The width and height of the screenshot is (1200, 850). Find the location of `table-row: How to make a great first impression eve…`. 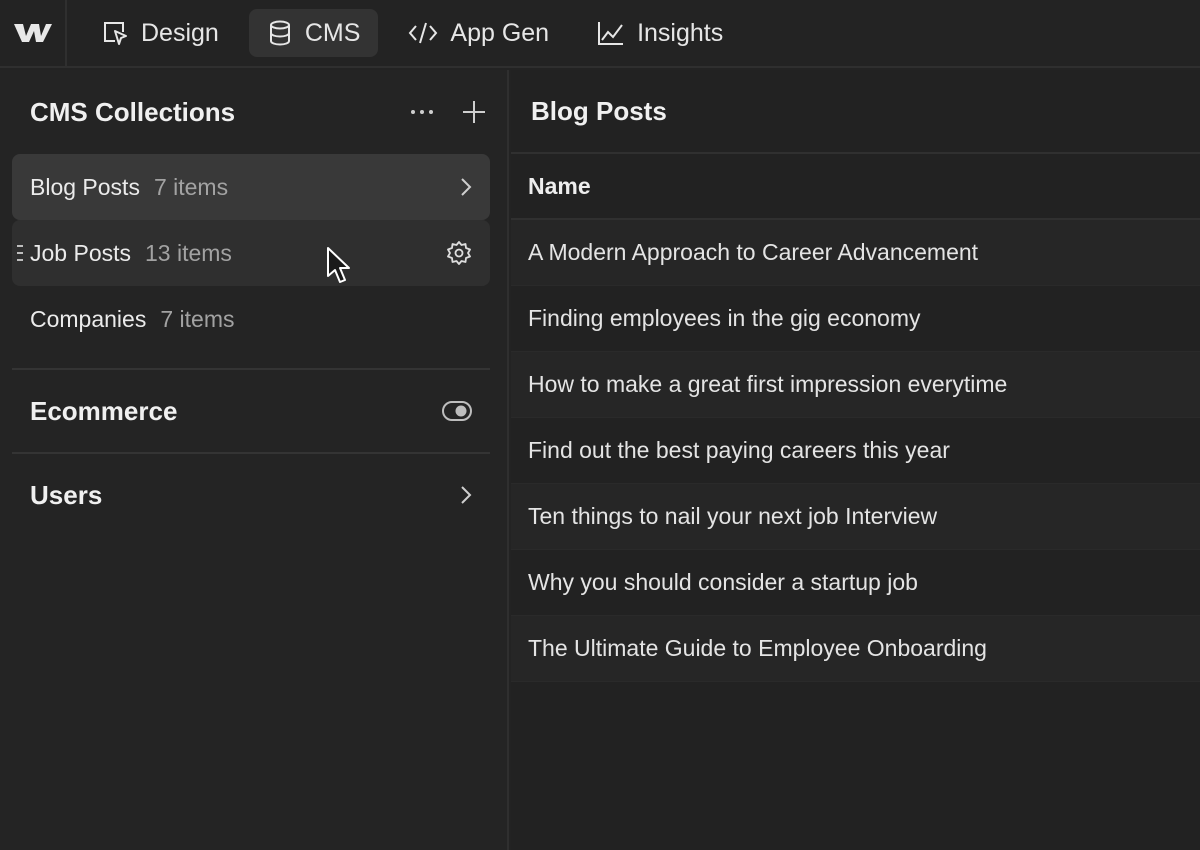

table-row: How to make a great first impression eve… is located at coordinates (855, 385).